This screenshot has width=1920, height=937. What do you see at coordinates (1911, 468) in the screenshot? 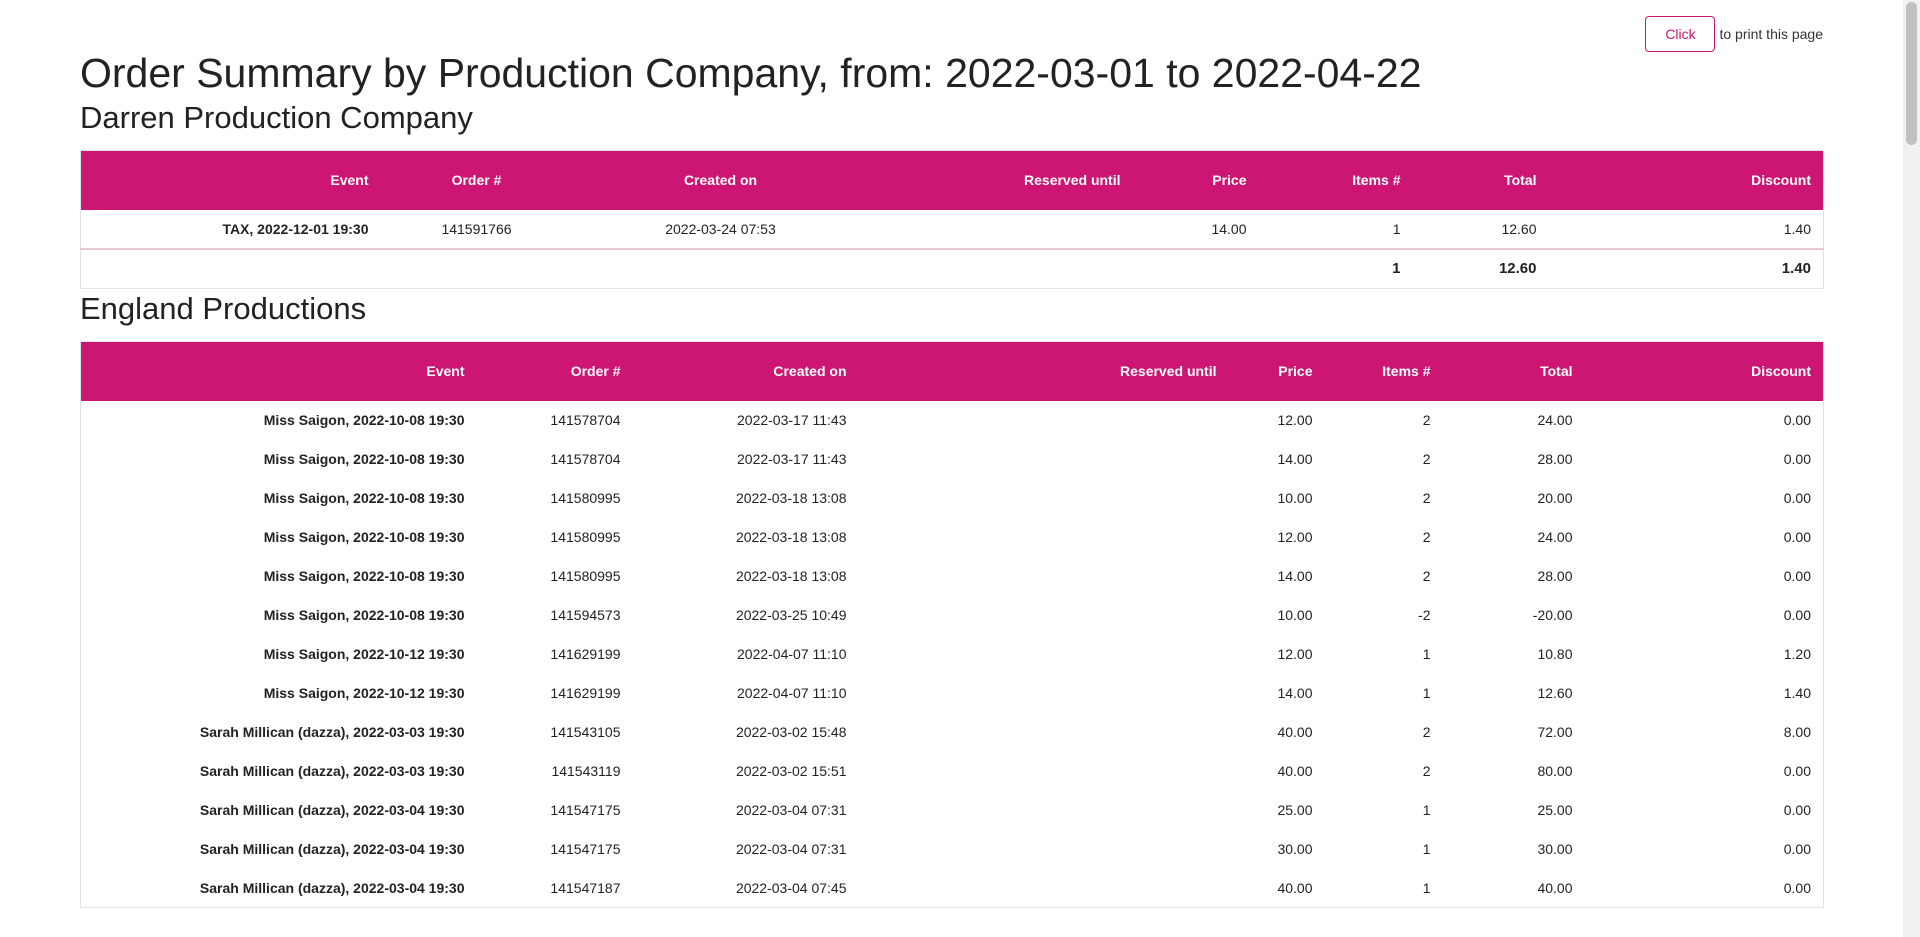
I see `vertical-scrollbar` at bounding box center [1911, 468].